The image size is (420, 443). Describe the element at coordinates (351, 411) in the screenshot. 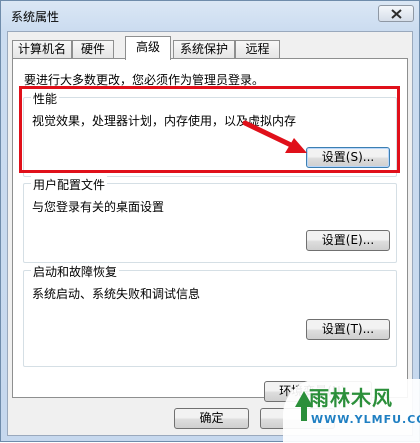

I see `watermark-badge: 雨林木风 WWW.YLMFU.COM` at that location.